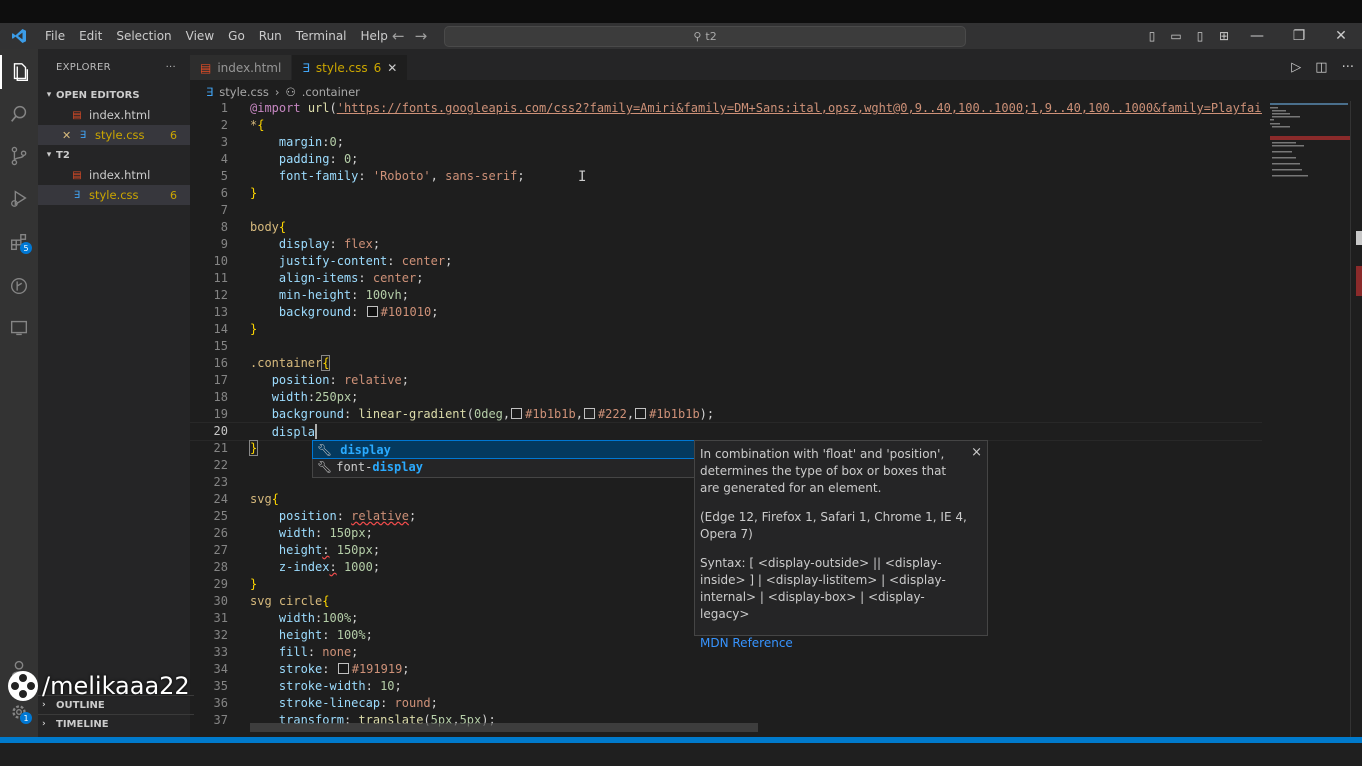  What do you see at coordinates (220, 482) in the screenshot?
I see `line-number: 23` at bounding box center [220, 482].